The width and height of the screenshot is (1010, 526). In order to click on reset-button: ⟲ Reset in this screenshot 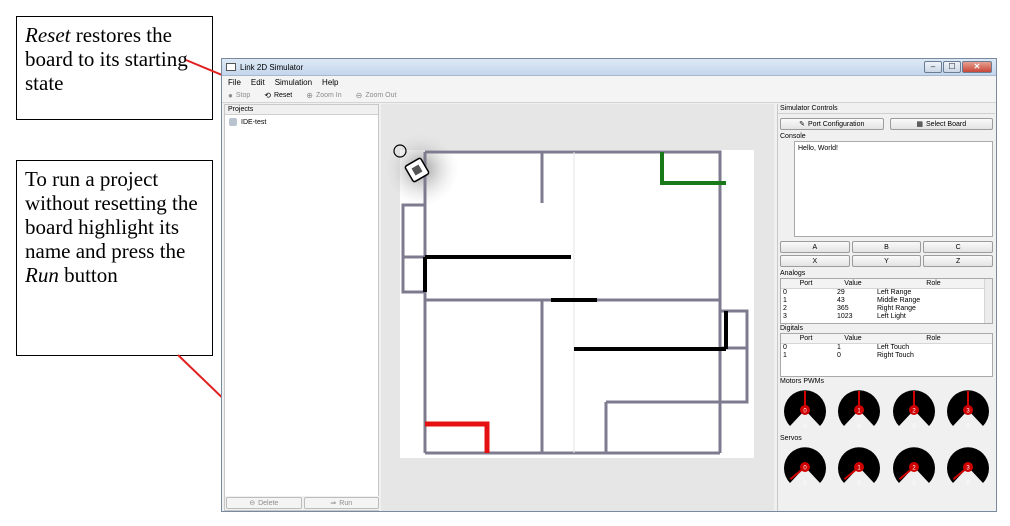, I will do `click(278, 95)`.